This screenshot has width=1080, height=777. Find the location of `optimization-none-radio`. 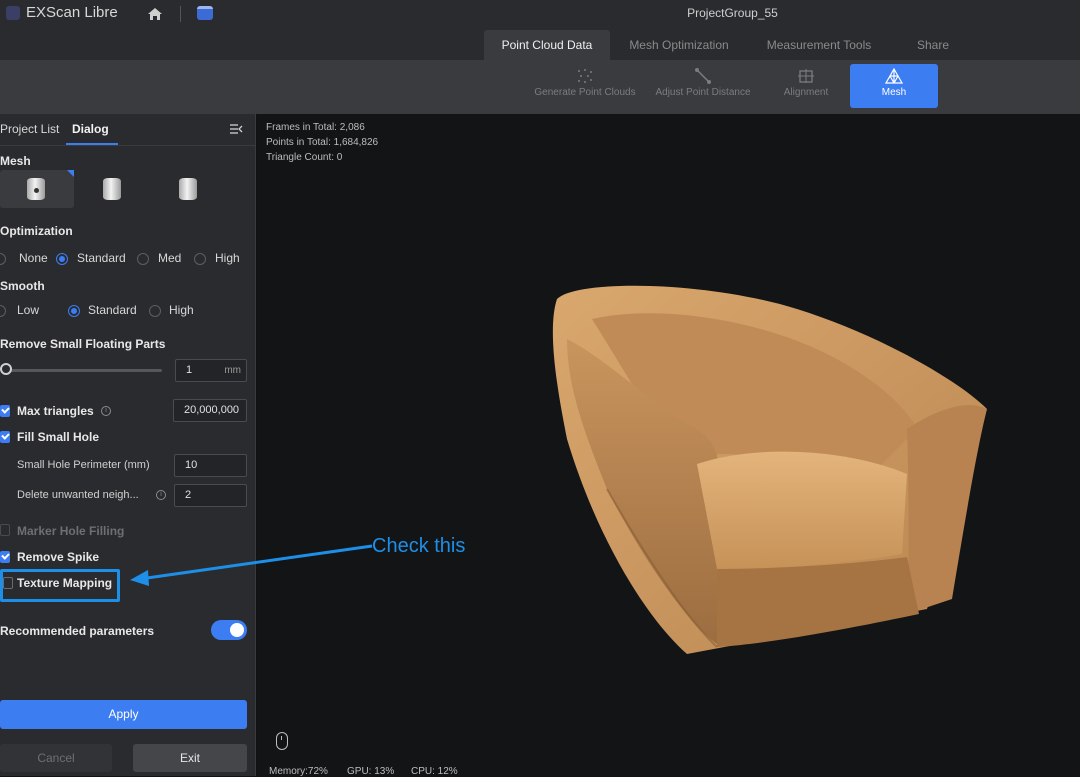

optimization-none-radio is located at coordinates (3, 259).